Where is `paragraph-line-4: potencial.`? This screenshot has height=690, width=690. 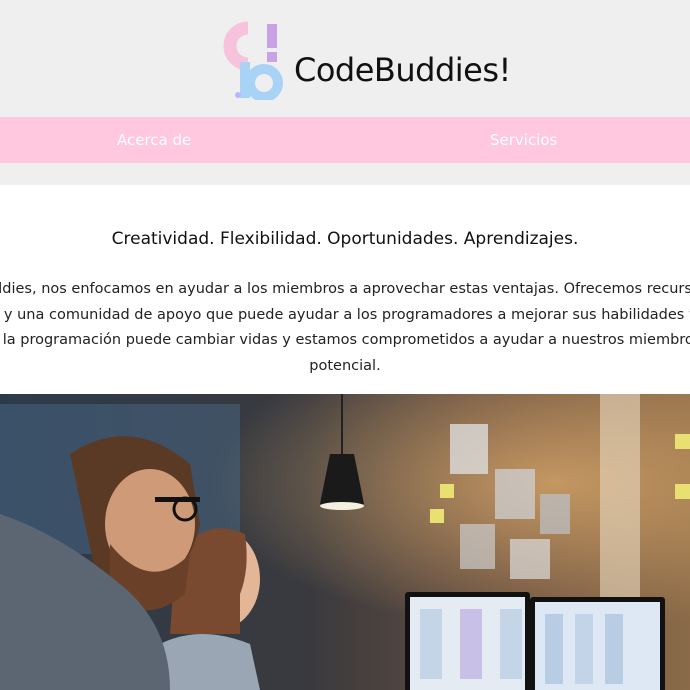 paragraph-line-4: potencial. is located at coordinates (345, 366).